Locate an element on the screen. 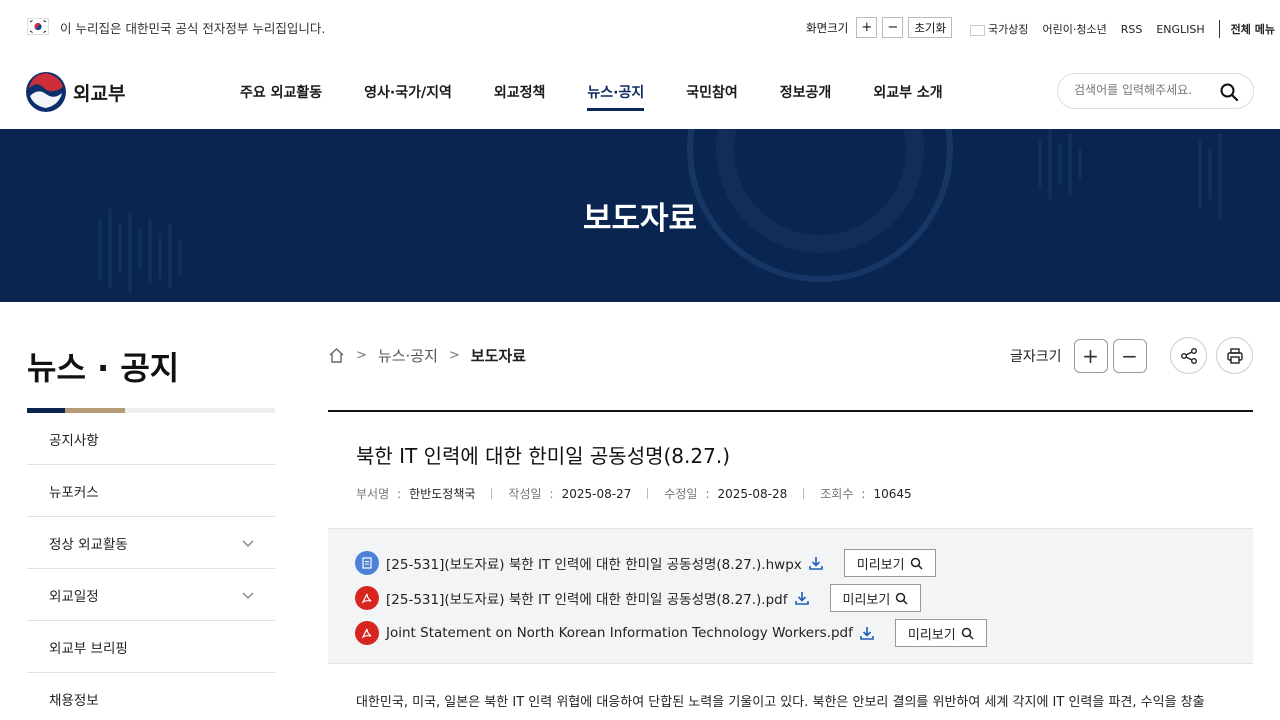 The image size is (1280, 720). nav-item-diplomacy: 주요 외교활동 is located at coordinates (281, 92).